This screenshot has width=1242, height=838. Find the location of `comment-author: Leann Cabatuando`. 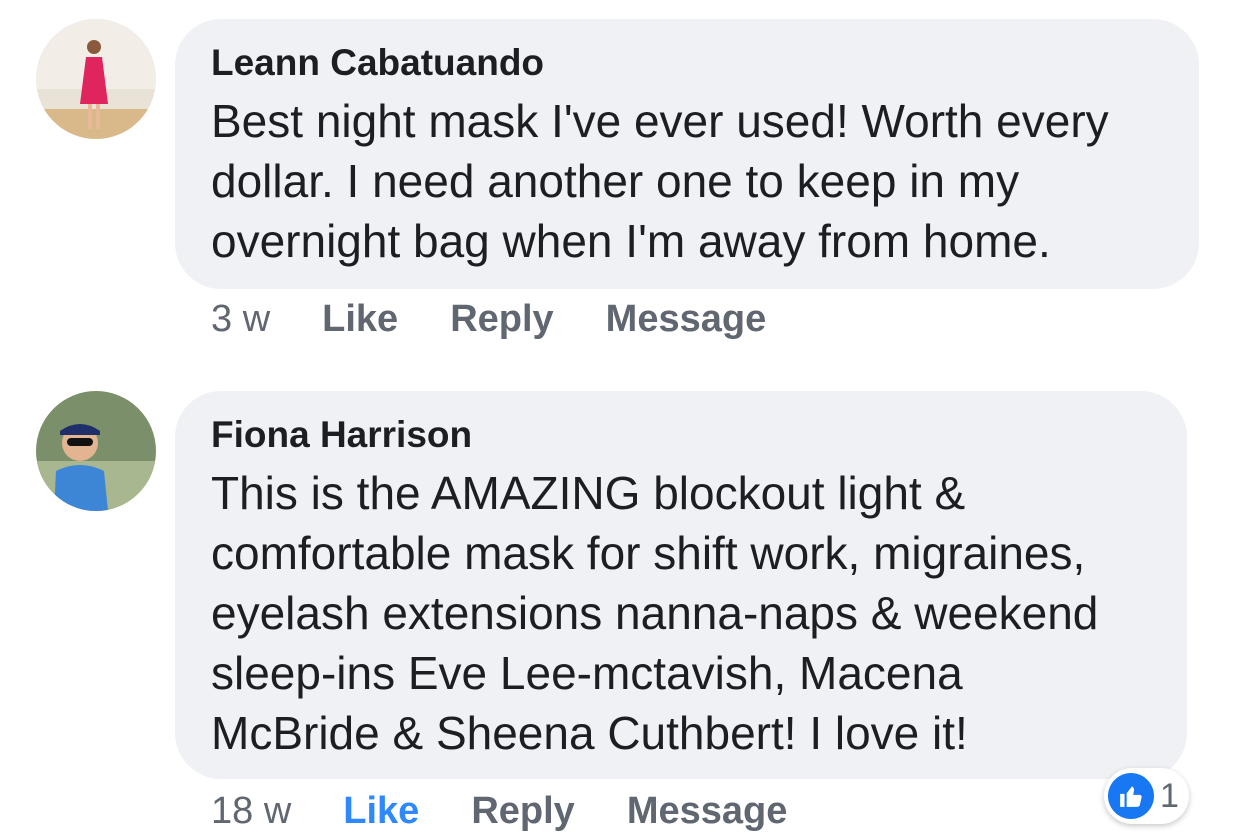

comment-author: Leann Cabatuando is located at coordinates (687, 63).